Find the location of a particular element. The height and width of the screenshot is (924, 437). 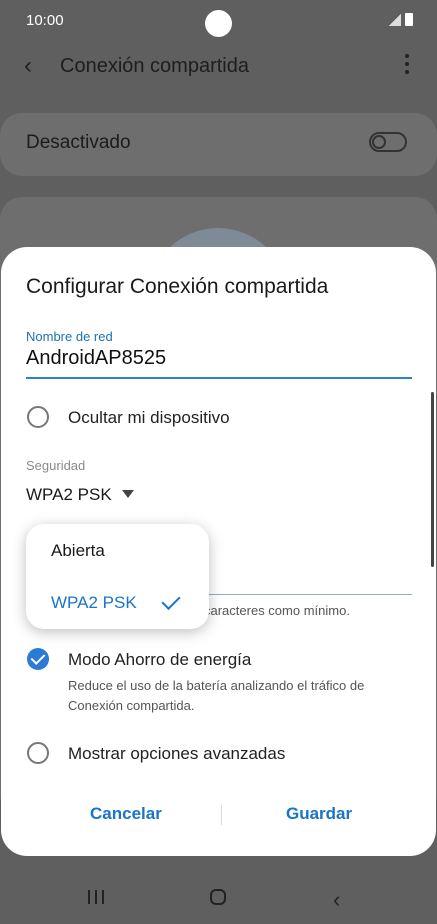

advanced-options-label: Mostrar opciones avanzadas is located at coordinates (177, 753).